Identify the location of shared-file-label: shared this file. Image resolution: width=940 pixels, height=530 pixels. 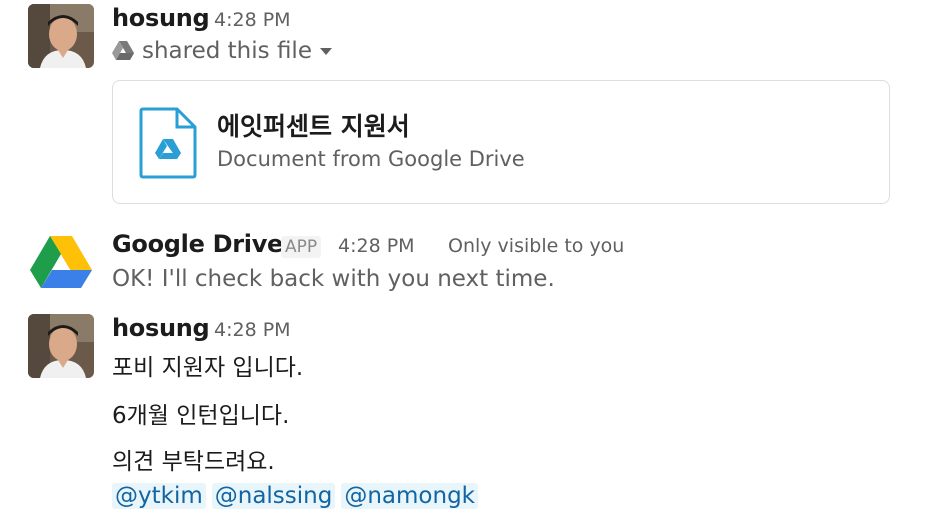
(227, 51).